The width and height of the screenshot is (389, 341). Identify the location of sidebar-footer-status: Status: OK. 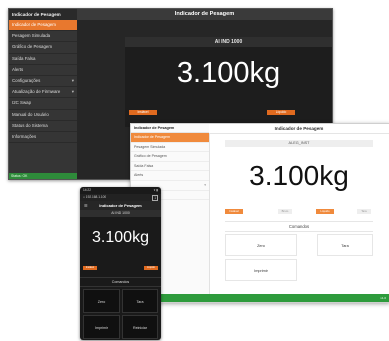
(43, 176).